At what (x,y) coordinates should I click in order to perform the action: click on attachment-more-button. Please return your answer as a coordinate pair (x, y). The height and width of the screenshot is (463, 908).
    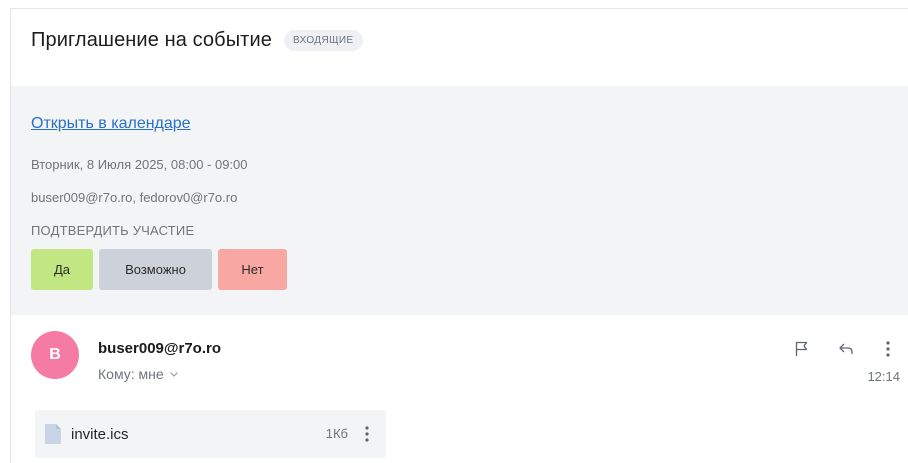
    Looking at the image, I should click on (367, 434).